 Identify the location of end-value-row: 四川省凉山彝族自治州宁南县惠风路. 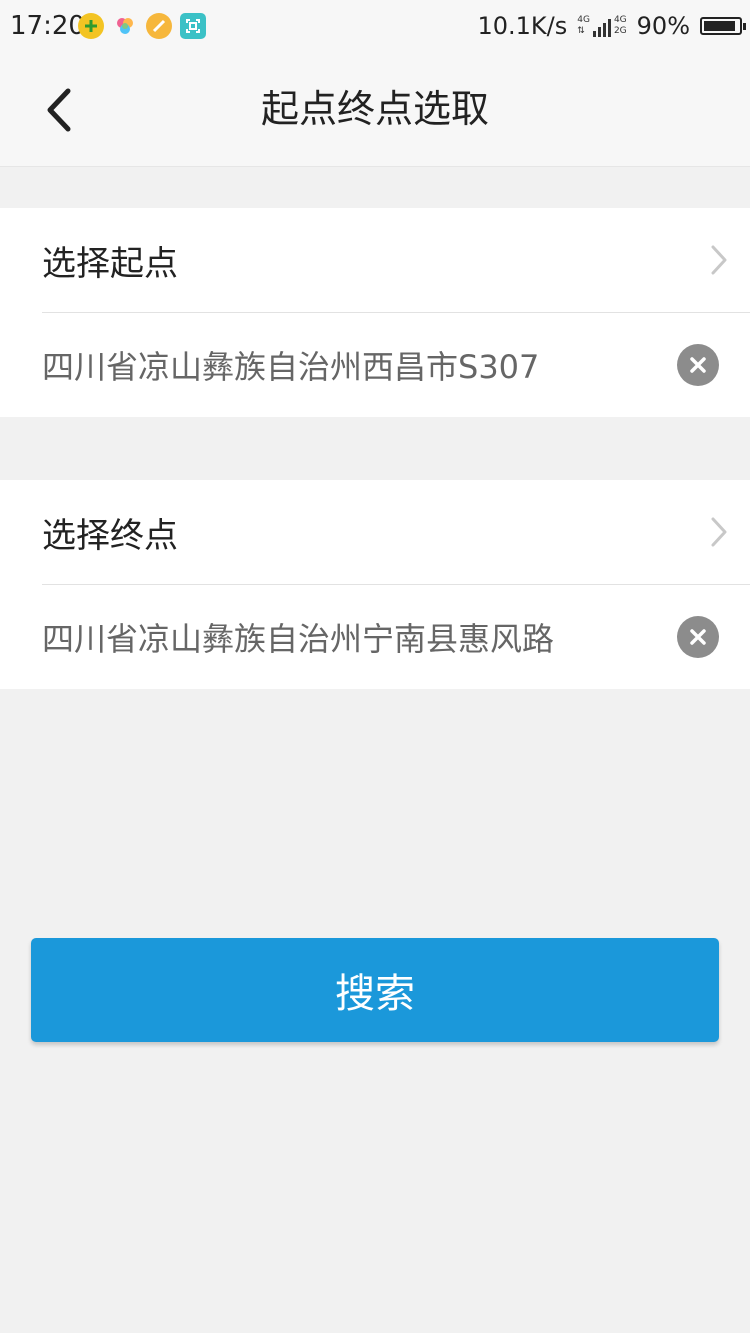
(375, 637).